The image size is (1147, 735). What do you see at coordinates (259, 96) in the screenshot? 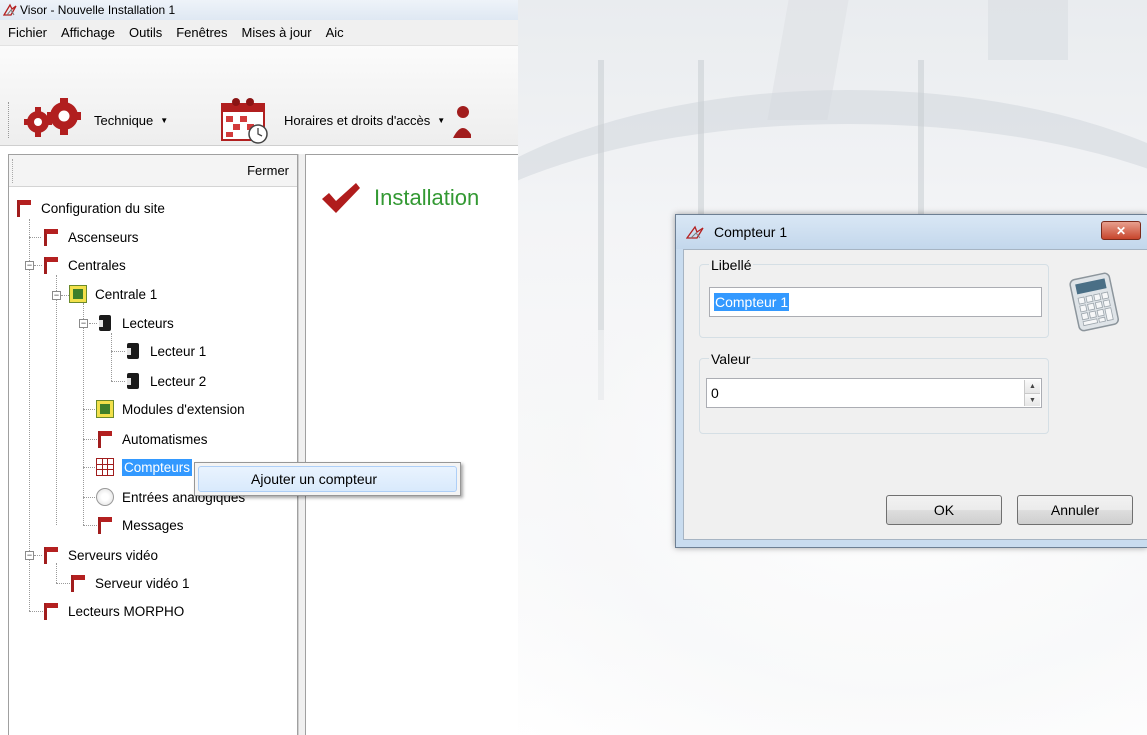
I see `toolbar: Technique ▼ Horaires et droits d'accès ▼` at bounding box center [259, 96].